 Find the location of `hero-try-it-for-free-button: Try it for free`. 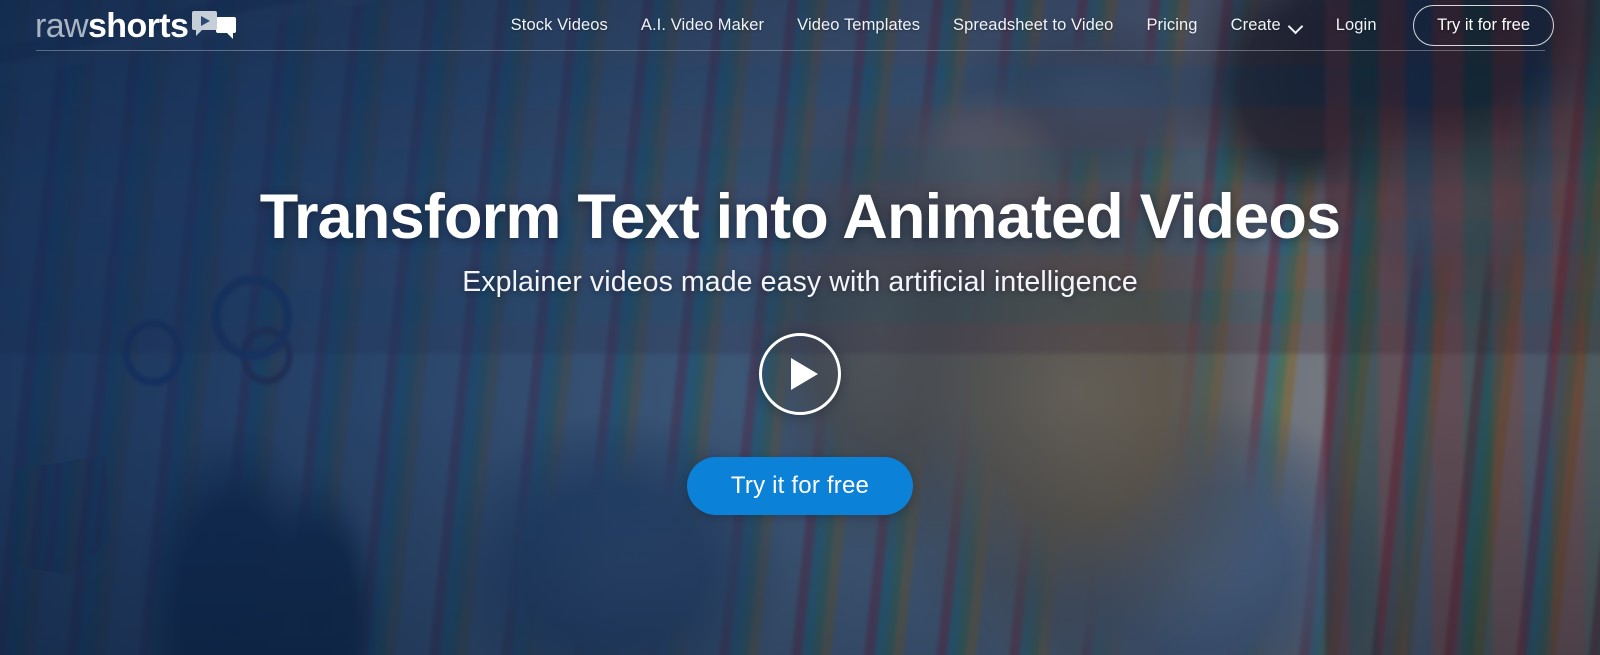

hero-try-it-for-free-button: Try it for free is located at coordinates (800, 485).